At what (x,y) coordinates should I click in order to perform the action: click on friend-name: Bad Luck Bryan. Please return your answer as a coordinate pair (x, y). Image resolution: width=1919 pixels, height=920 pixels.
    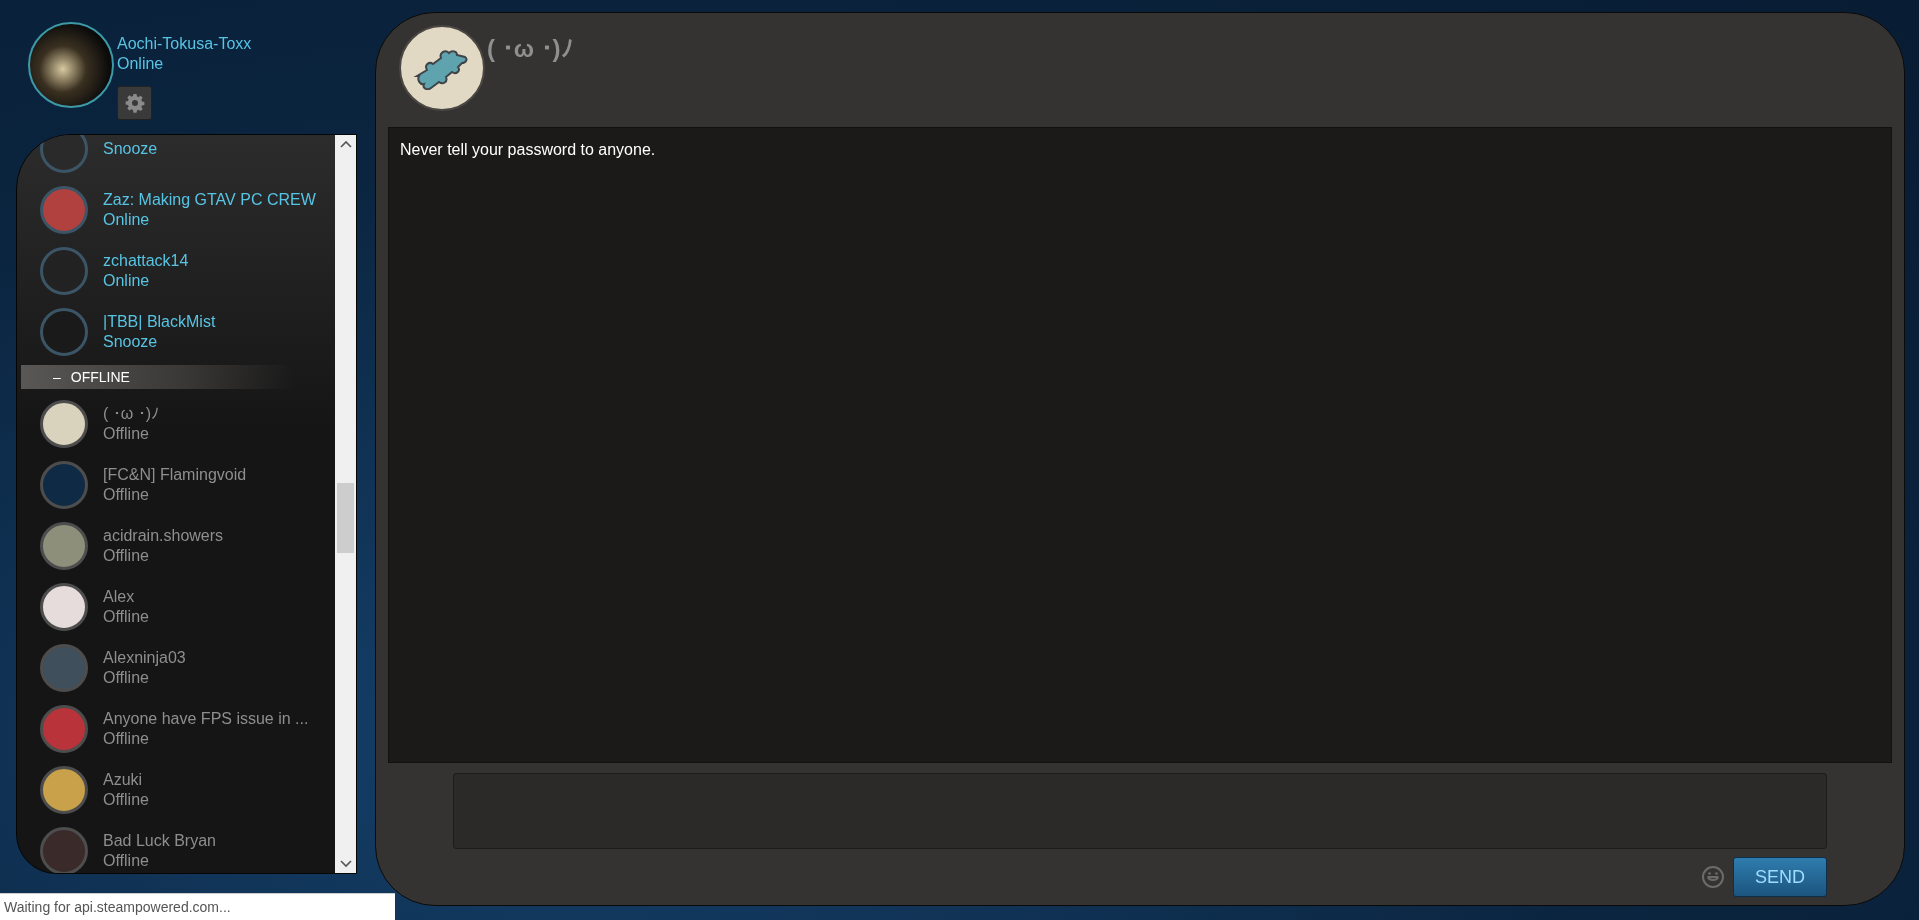
    Looking at the image, I should click on (159, 840).